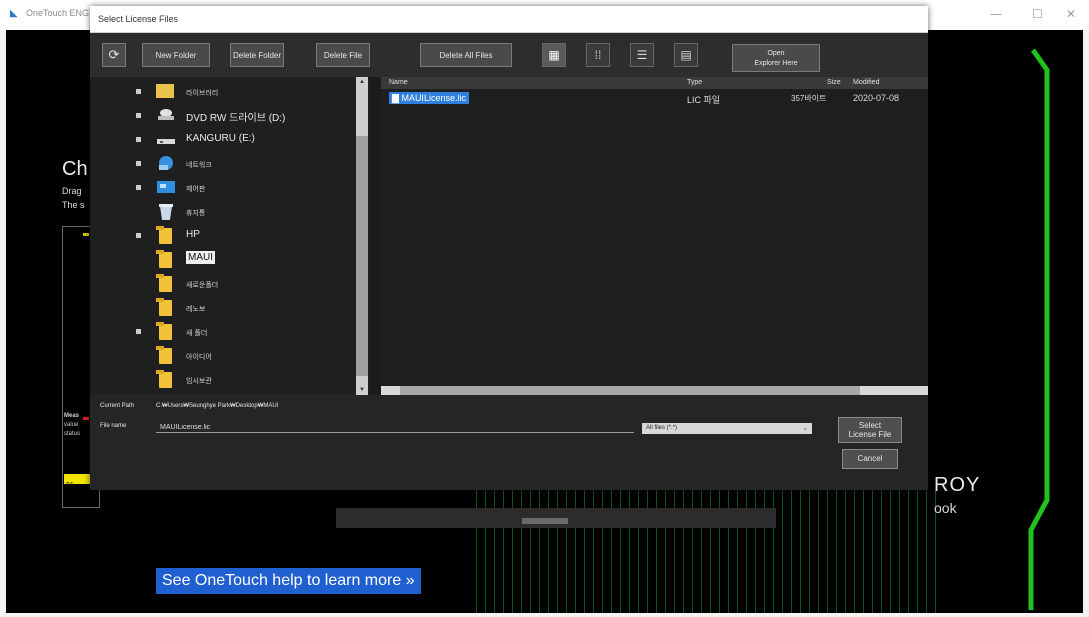 The height and width of the screenshot is (617, 1089). Describe the element at coordinates (866, 82) in the screenshot. I see `column-header-modified: Modified` at that location.